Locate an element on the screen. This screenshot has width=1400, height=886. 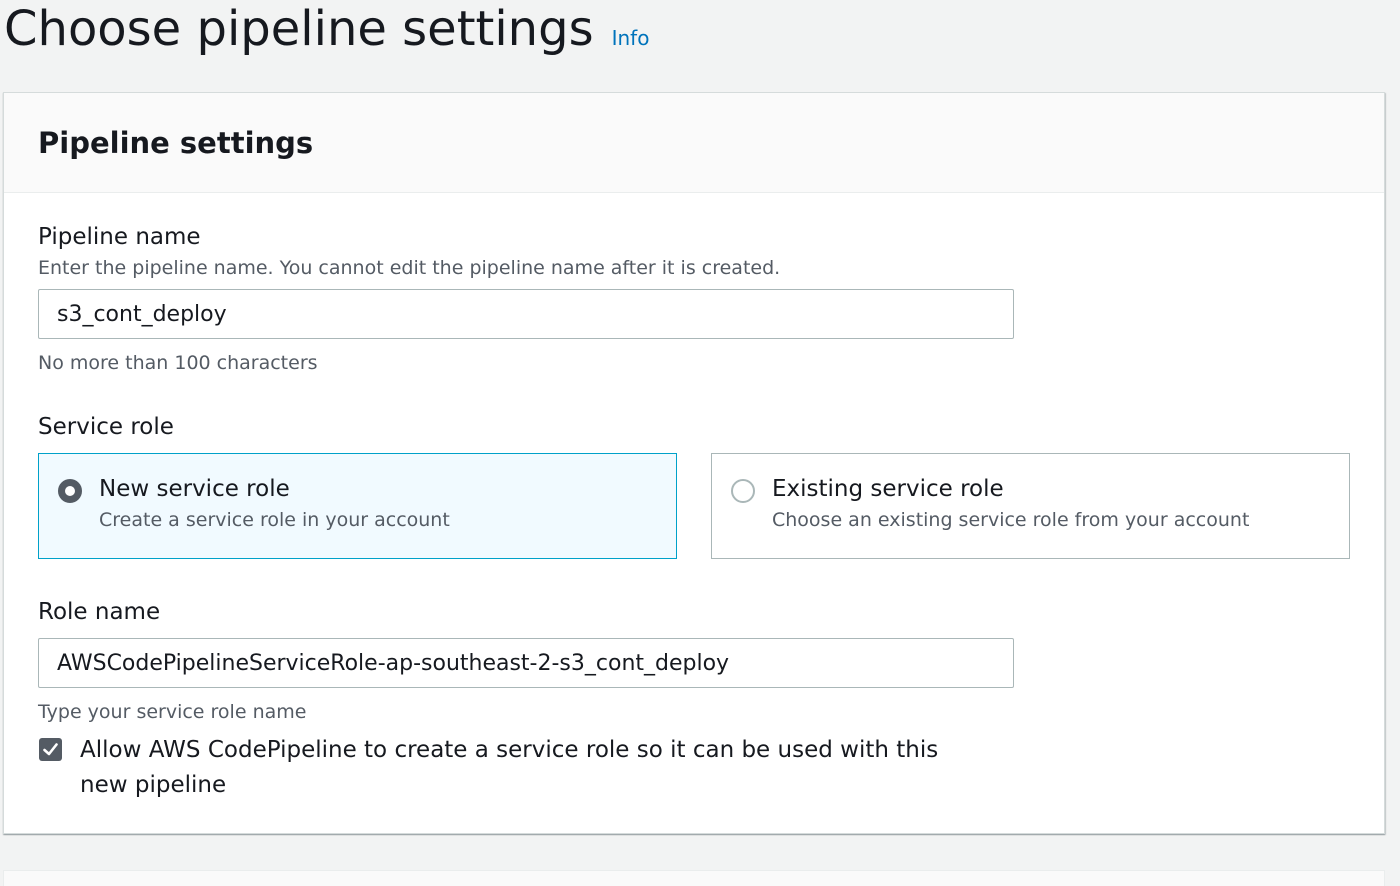
role-name-hint: Type your service role name is located at coordinates (172, 712).